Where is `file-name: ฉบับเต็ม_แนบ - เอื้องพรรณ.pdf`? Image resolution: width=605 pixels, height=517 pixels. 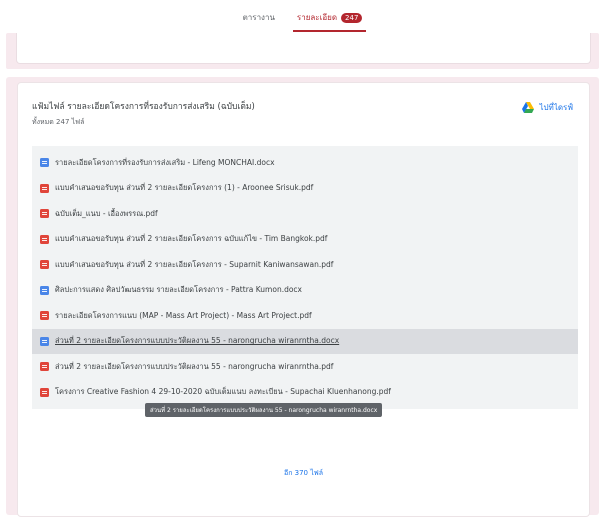
file-name: ฉบับเต็ม_แนบ - เอื้องพรรณ.pdf is located at coordinates (106, 213).